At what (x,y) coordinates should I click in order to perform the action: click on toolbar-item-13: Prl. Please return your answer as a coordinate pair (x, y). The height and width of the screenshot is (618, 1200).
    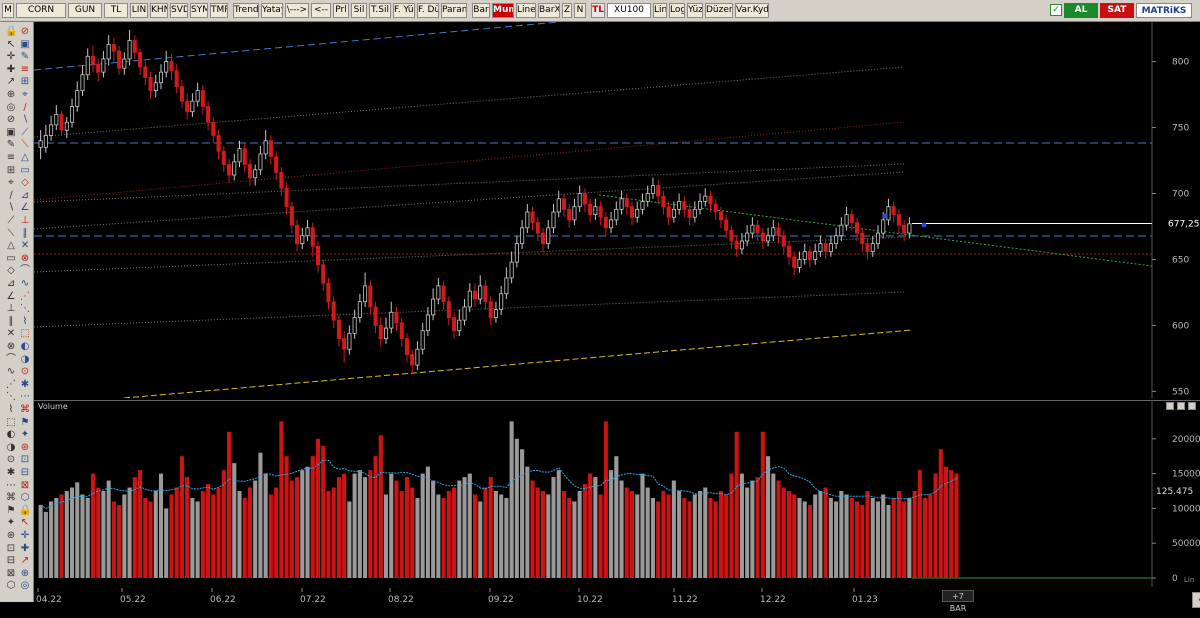
    Looking at the image, I should click on (341, 10).